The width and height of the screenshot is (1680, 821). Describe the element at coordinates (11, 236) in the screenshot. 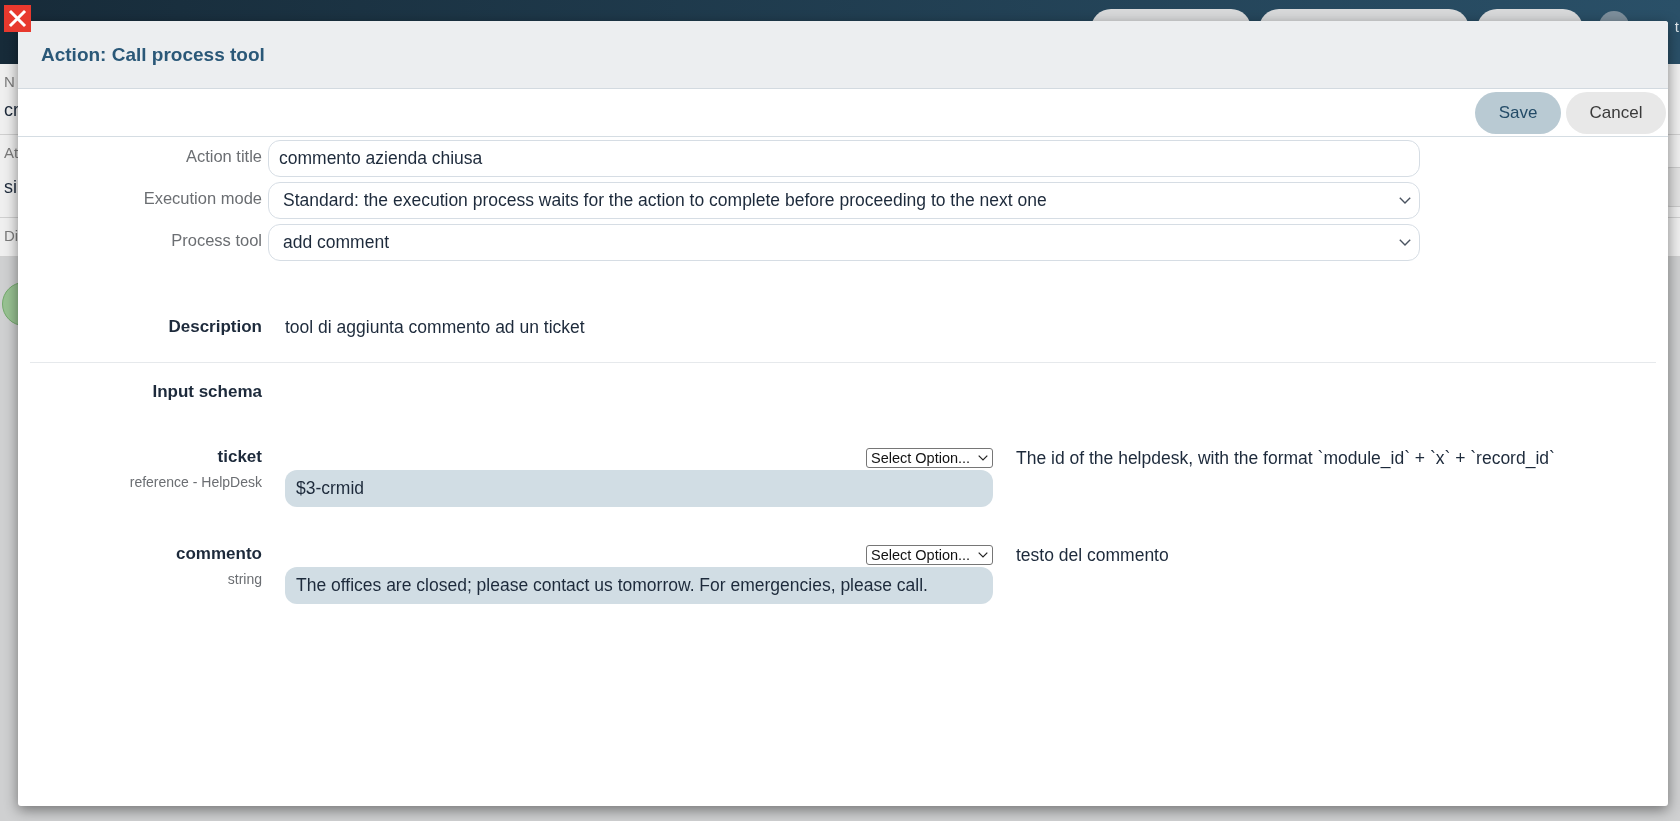

I see `field-label: Di` at that location.